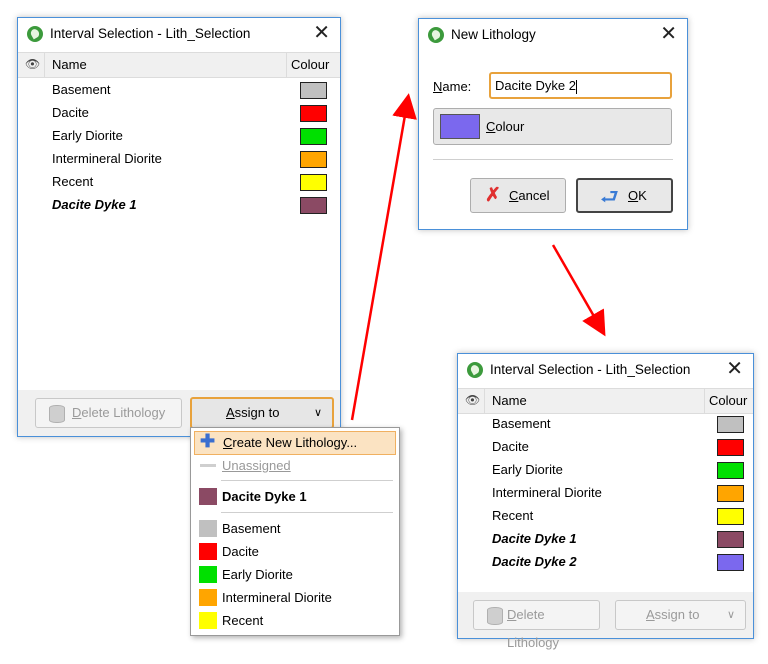 The image size is (768, 664). I want to click on menu-item-dacite-dyke-1: Dacite Dyke 1, so click(295, 497).